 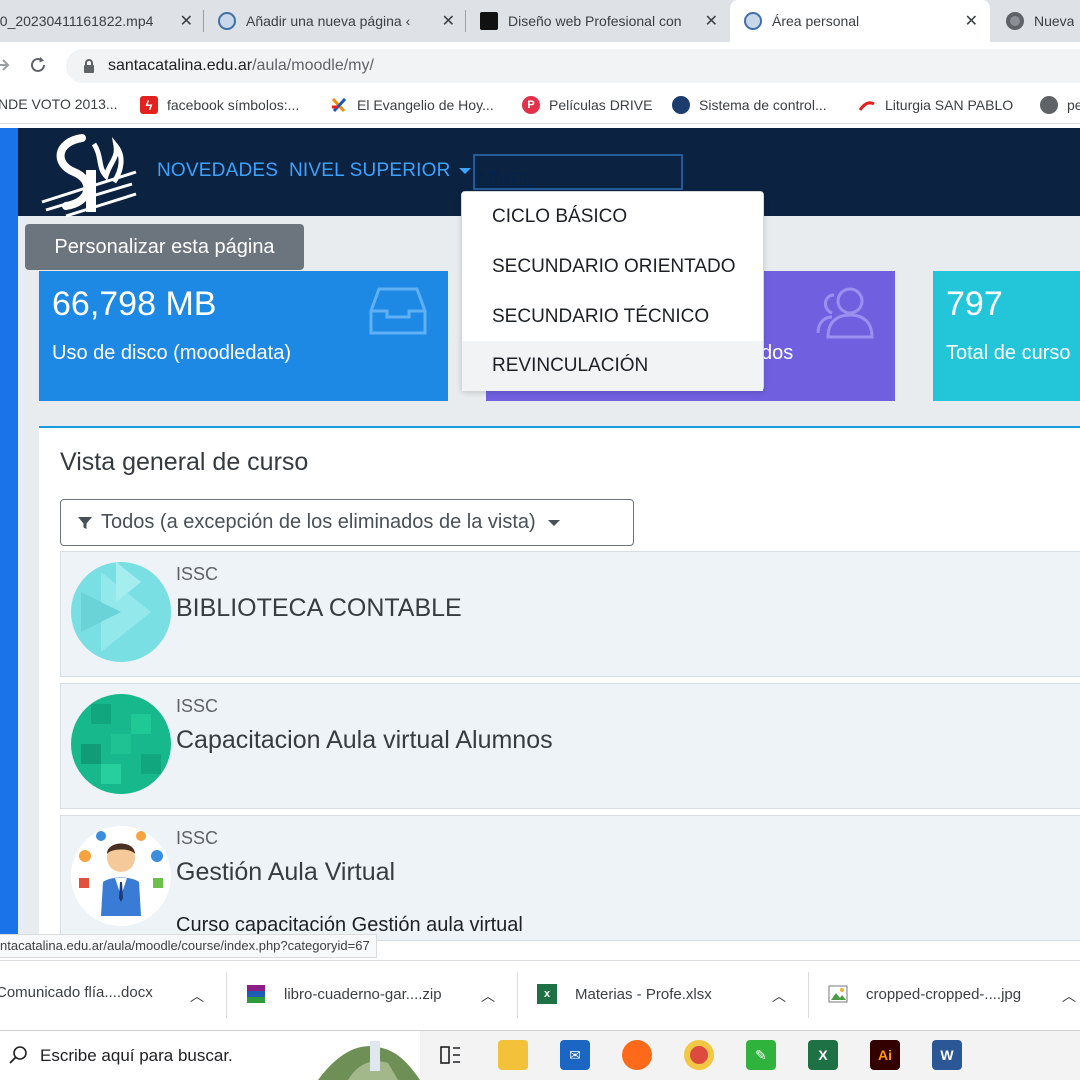 I want to click on nav-nivel-superior: NIVEL SUPERIOR, so click(x=380, y=171).